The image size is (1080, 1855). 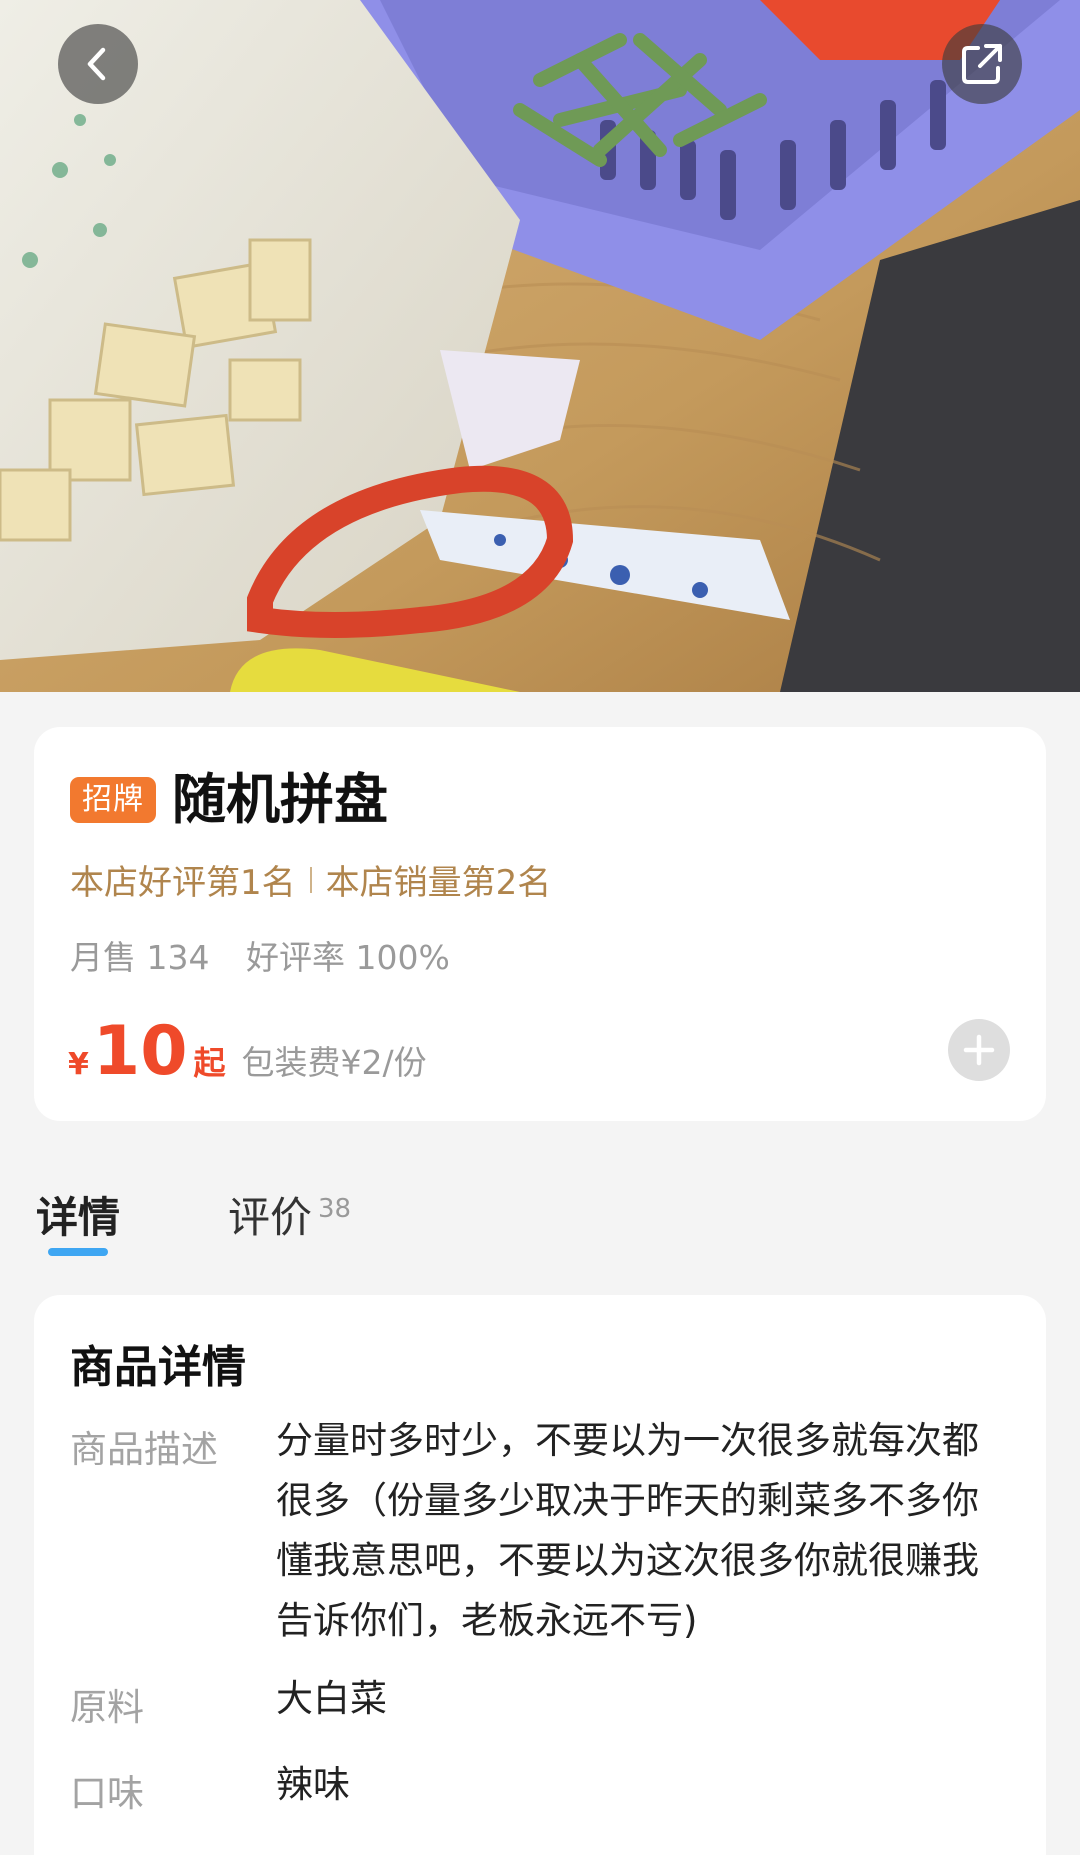 I want to click on title-row: 招牌 随机拼盘, so click(x=229, y=800).